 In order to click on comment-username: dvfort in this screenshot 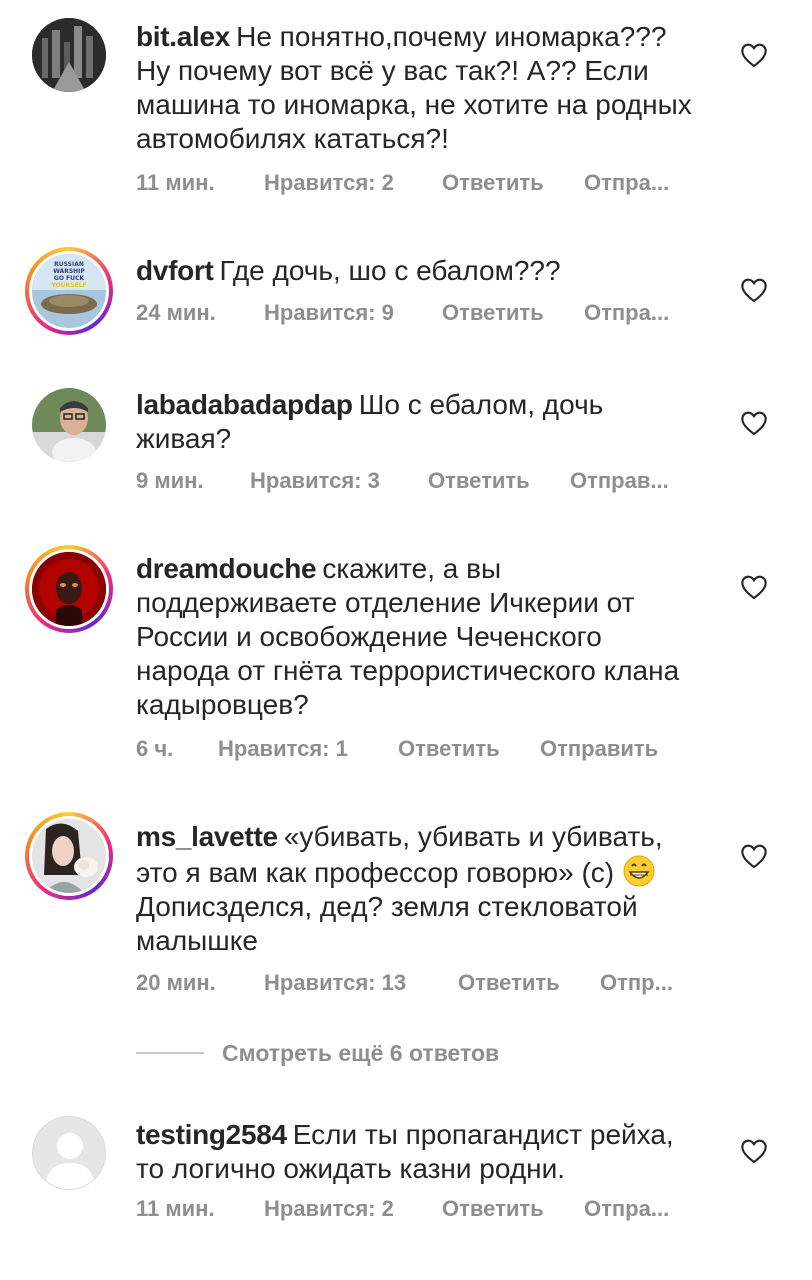, I will do `click(175, 270)`.